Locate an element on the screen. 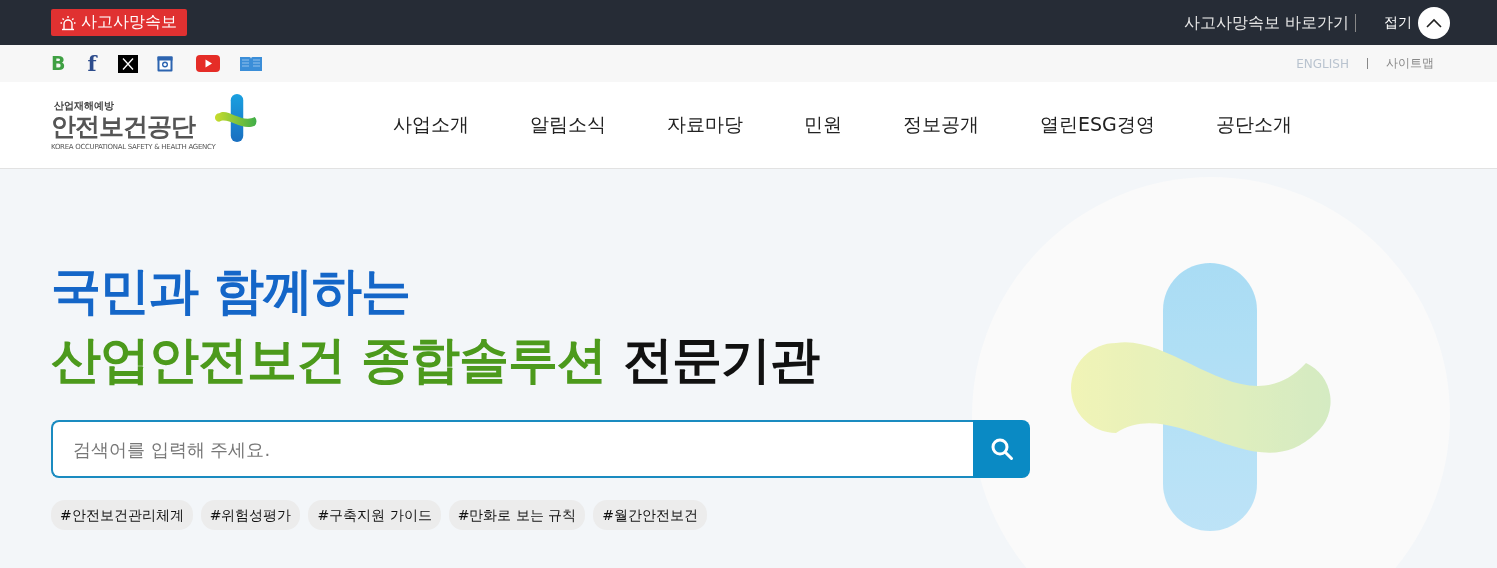 Image resolution: width=1497 pixels, height=568 pixels. nav-menu-item: 정보공개 is located at coordinates (941, 125).